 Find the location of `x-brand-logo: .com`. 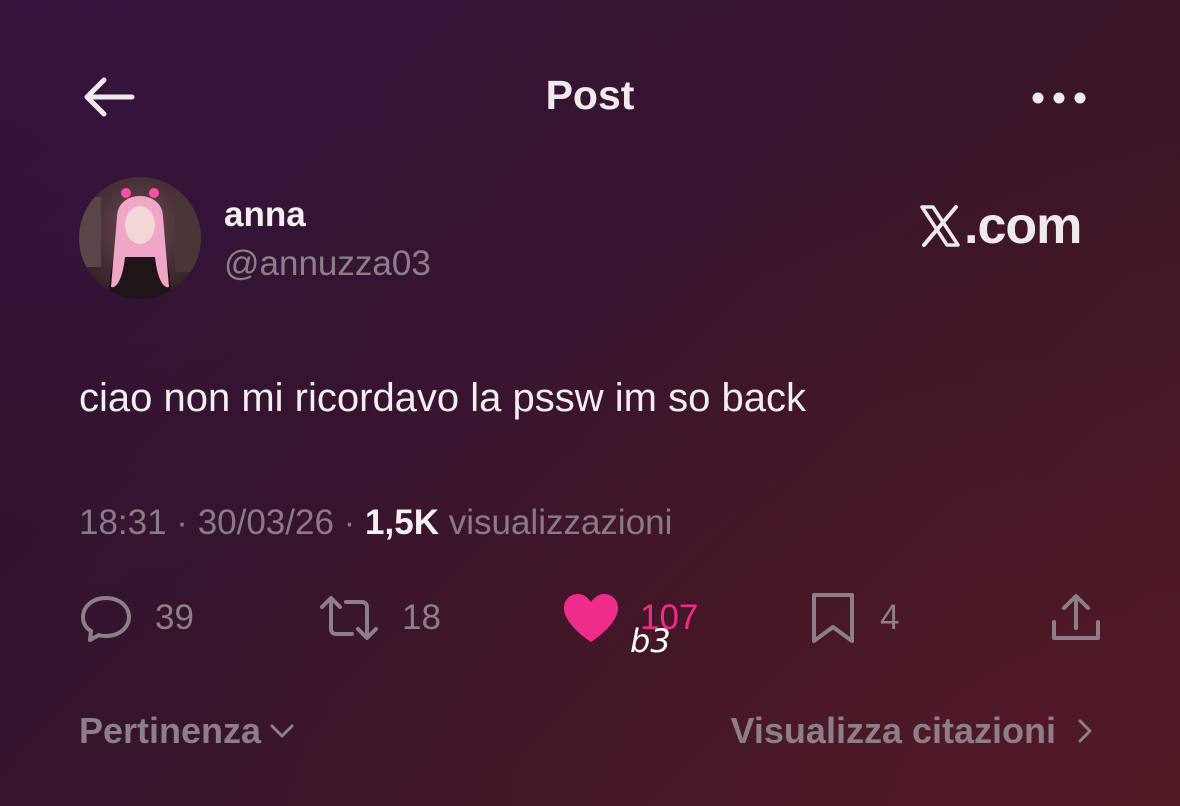

x-brand-logo: .com is located at coordinates (1000, 226).